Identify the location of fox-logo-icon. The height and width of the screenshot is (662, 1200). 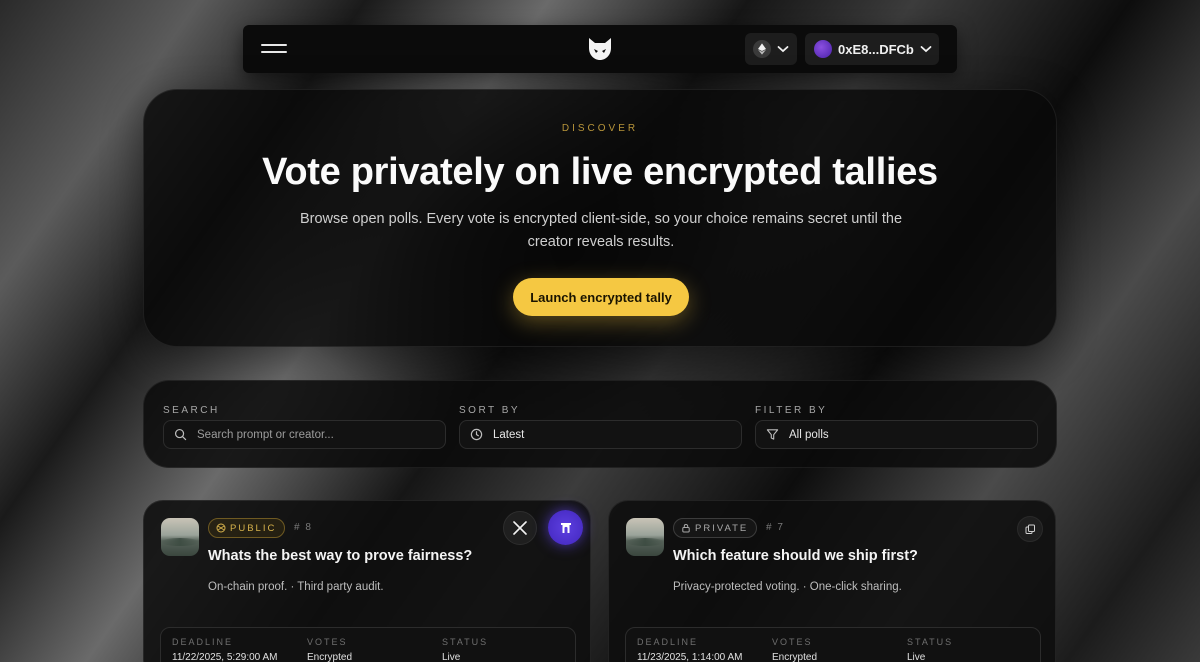
(600, 49).